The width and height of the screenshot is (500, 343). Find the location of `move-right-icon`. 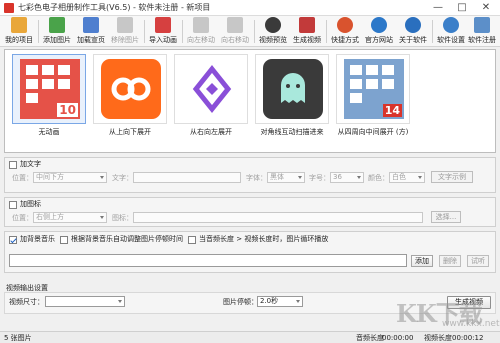

move-right-icon is located at coordinates (235, 25).